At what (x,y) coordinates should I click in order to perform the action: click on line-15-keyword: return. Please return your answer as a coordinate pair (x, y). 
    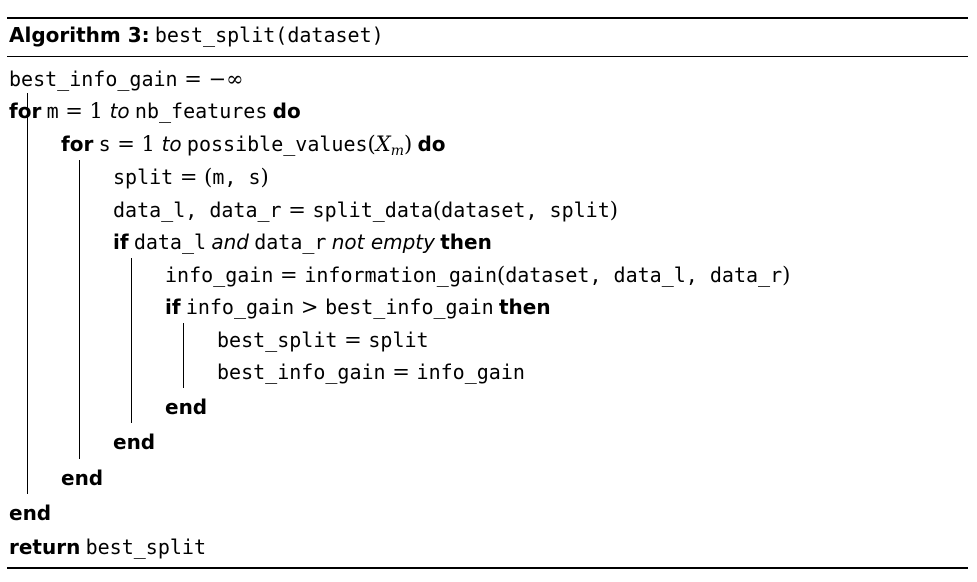
    Looking at the image, I should click on (45, 547).